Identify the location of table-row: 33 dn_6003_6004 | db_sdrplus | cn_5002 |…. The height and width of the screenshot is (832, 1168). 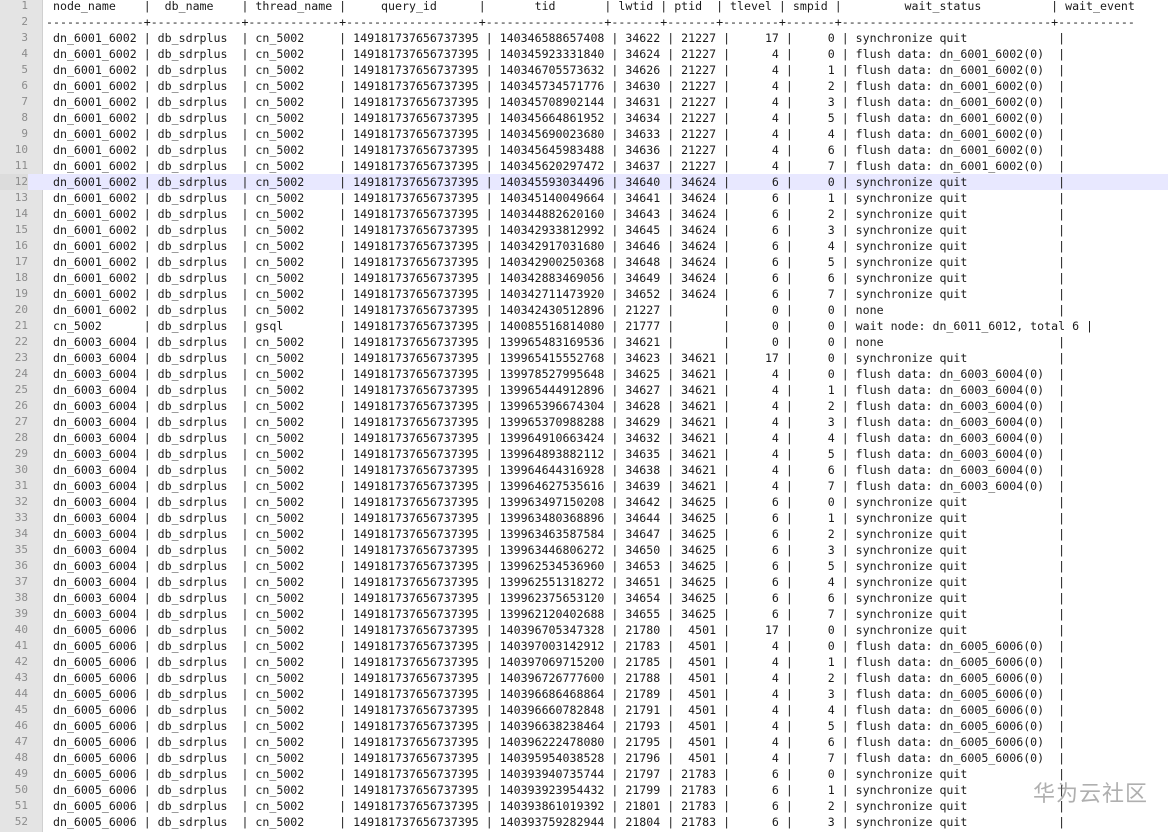
(584, 518).